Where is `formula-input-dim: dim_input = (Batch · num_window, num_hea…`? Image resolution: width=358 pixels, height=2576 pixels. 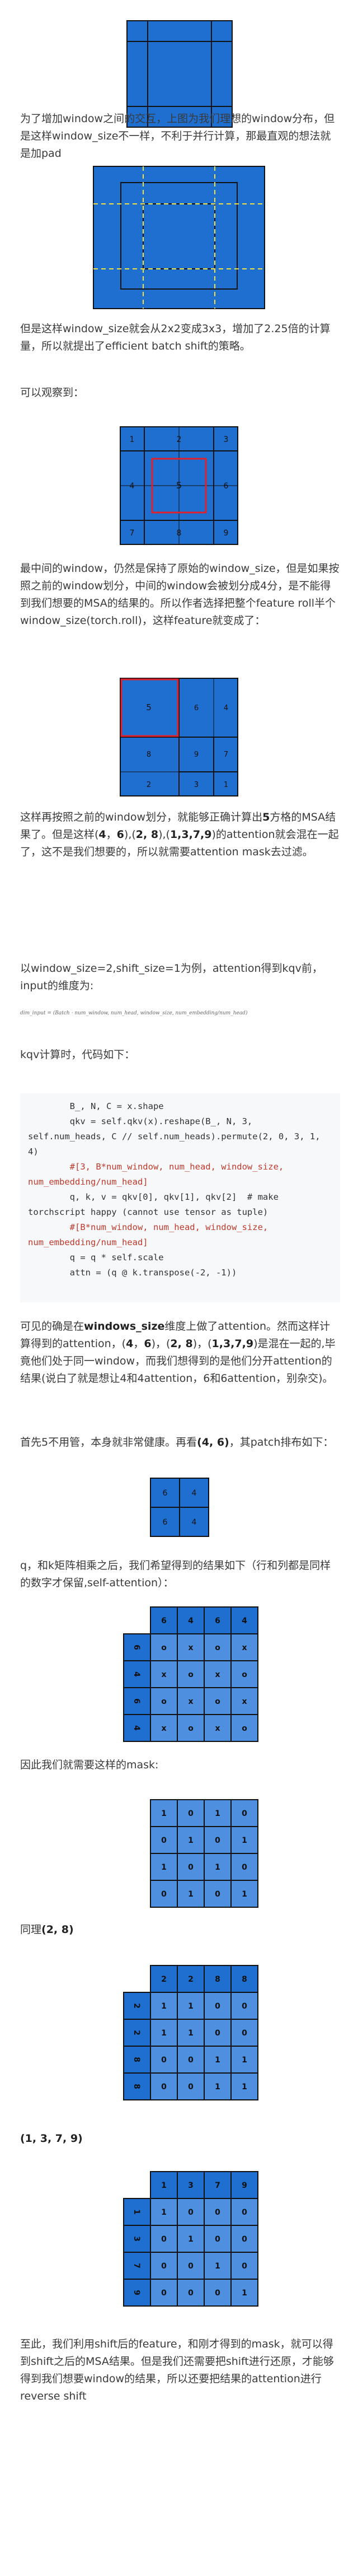 formula-input-dim: dim_input = (Batch · num_window, num_hea… is located at coordinates (134, 1013).